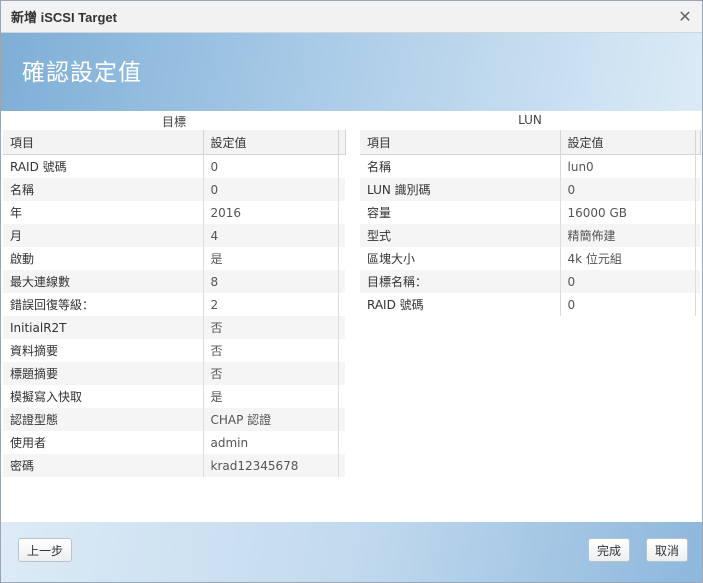 The height and width of the screenshot is (583, 703). Describe the element at coordinates (271, 212) in the screenshot. I see `row-item-value: 2016` at that location.